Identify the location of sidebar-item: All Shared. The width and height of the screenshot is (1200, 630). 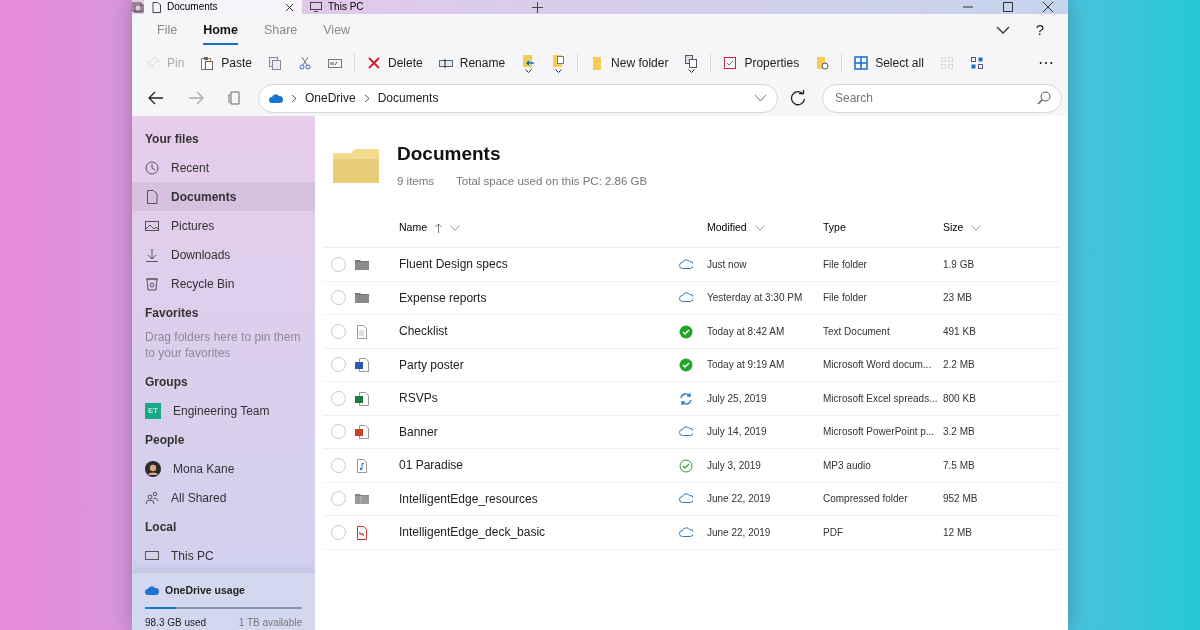
(223, 497).